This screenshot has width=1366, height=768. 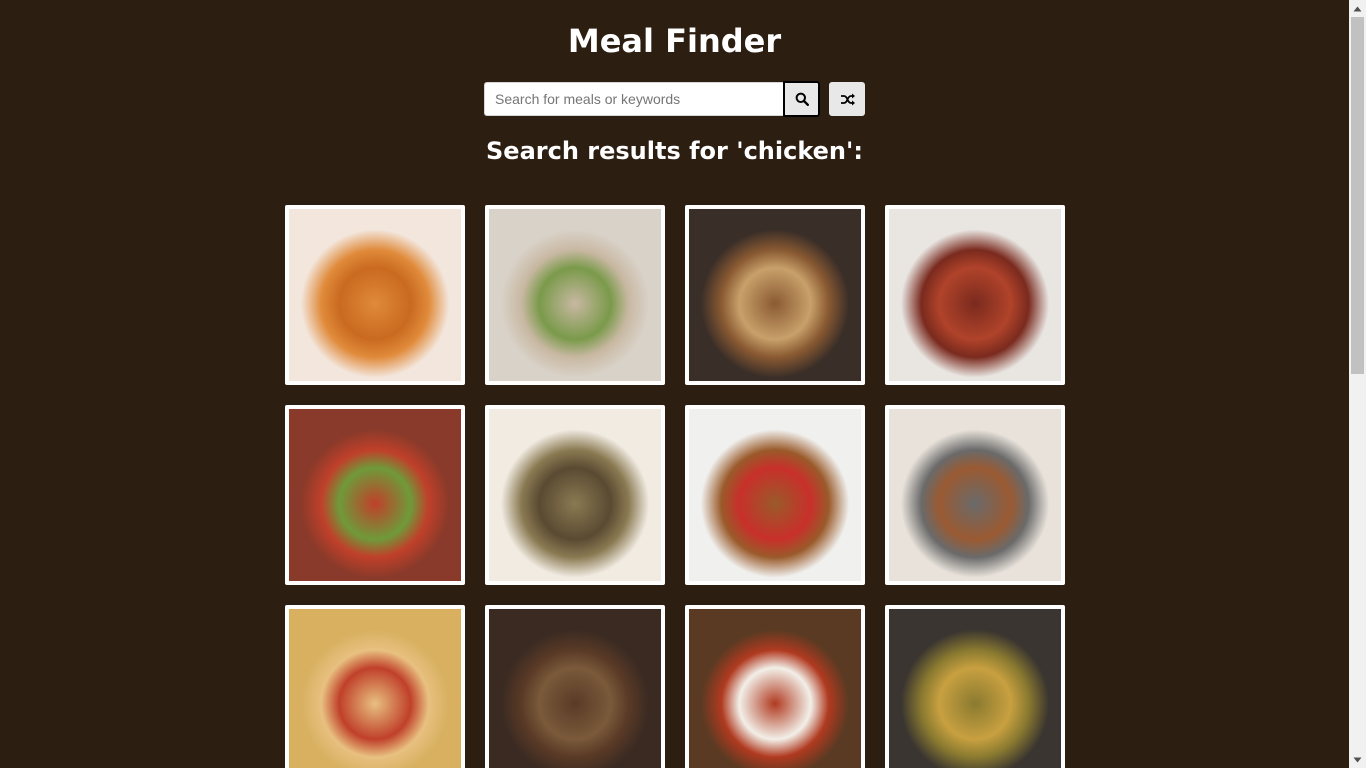 I want to click on vertical-scrollbar, so click(x=1357, y=384).